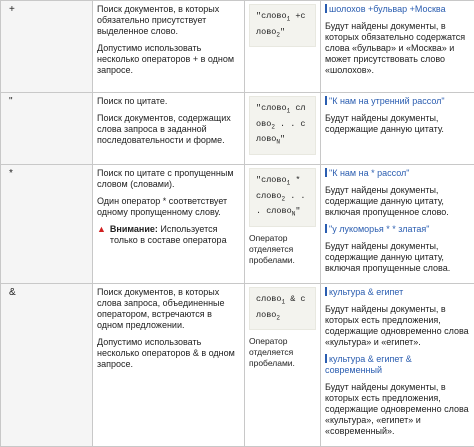 The width and height of the screenshot is (474, 447). I want to click on code-line: "слово1 сл, so click(281, 108).